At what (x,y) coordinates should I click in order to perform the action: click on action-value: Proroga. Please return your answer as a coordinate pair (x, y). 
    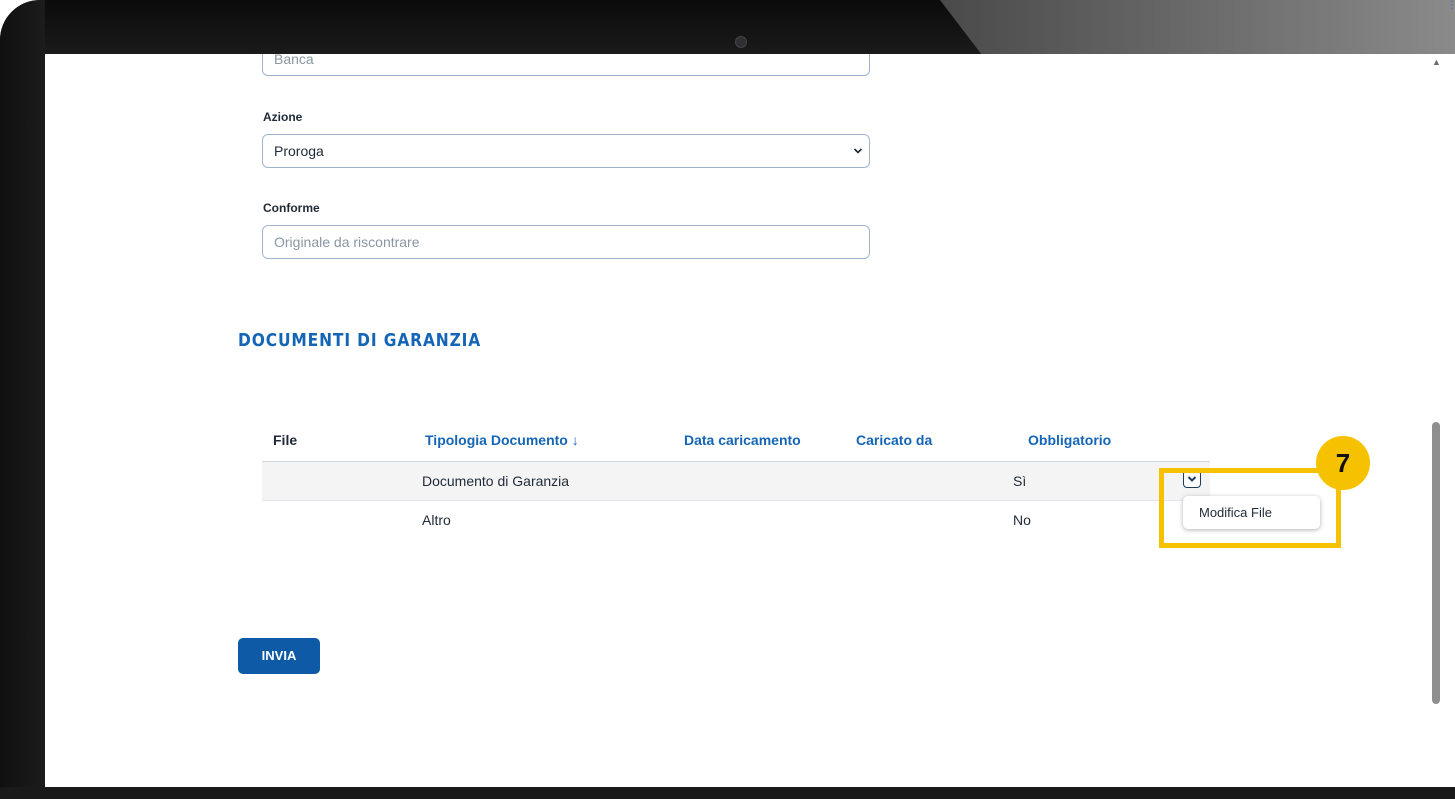
    Looking at the image, I should click on (299, 151).